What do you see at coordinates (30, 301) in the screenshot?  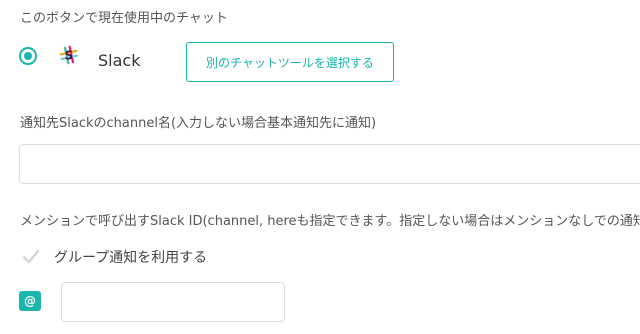 I see `at-icon: @` at bounding box center [30, 301].